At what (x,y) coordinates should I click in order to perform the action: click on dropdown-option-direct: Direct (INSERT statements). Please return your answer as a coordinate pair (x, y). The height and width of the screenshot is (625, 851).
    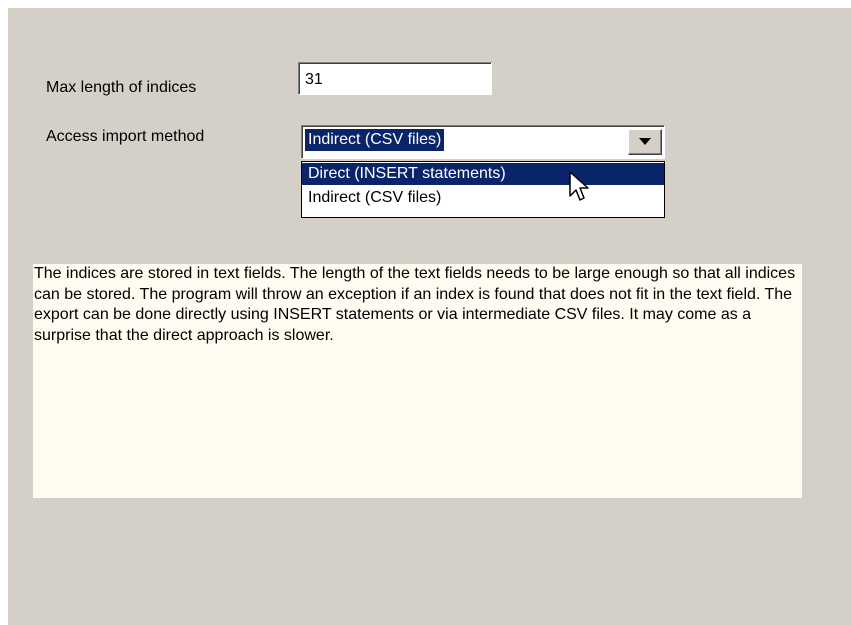
    Looking at the image, I should click on (483, 174).